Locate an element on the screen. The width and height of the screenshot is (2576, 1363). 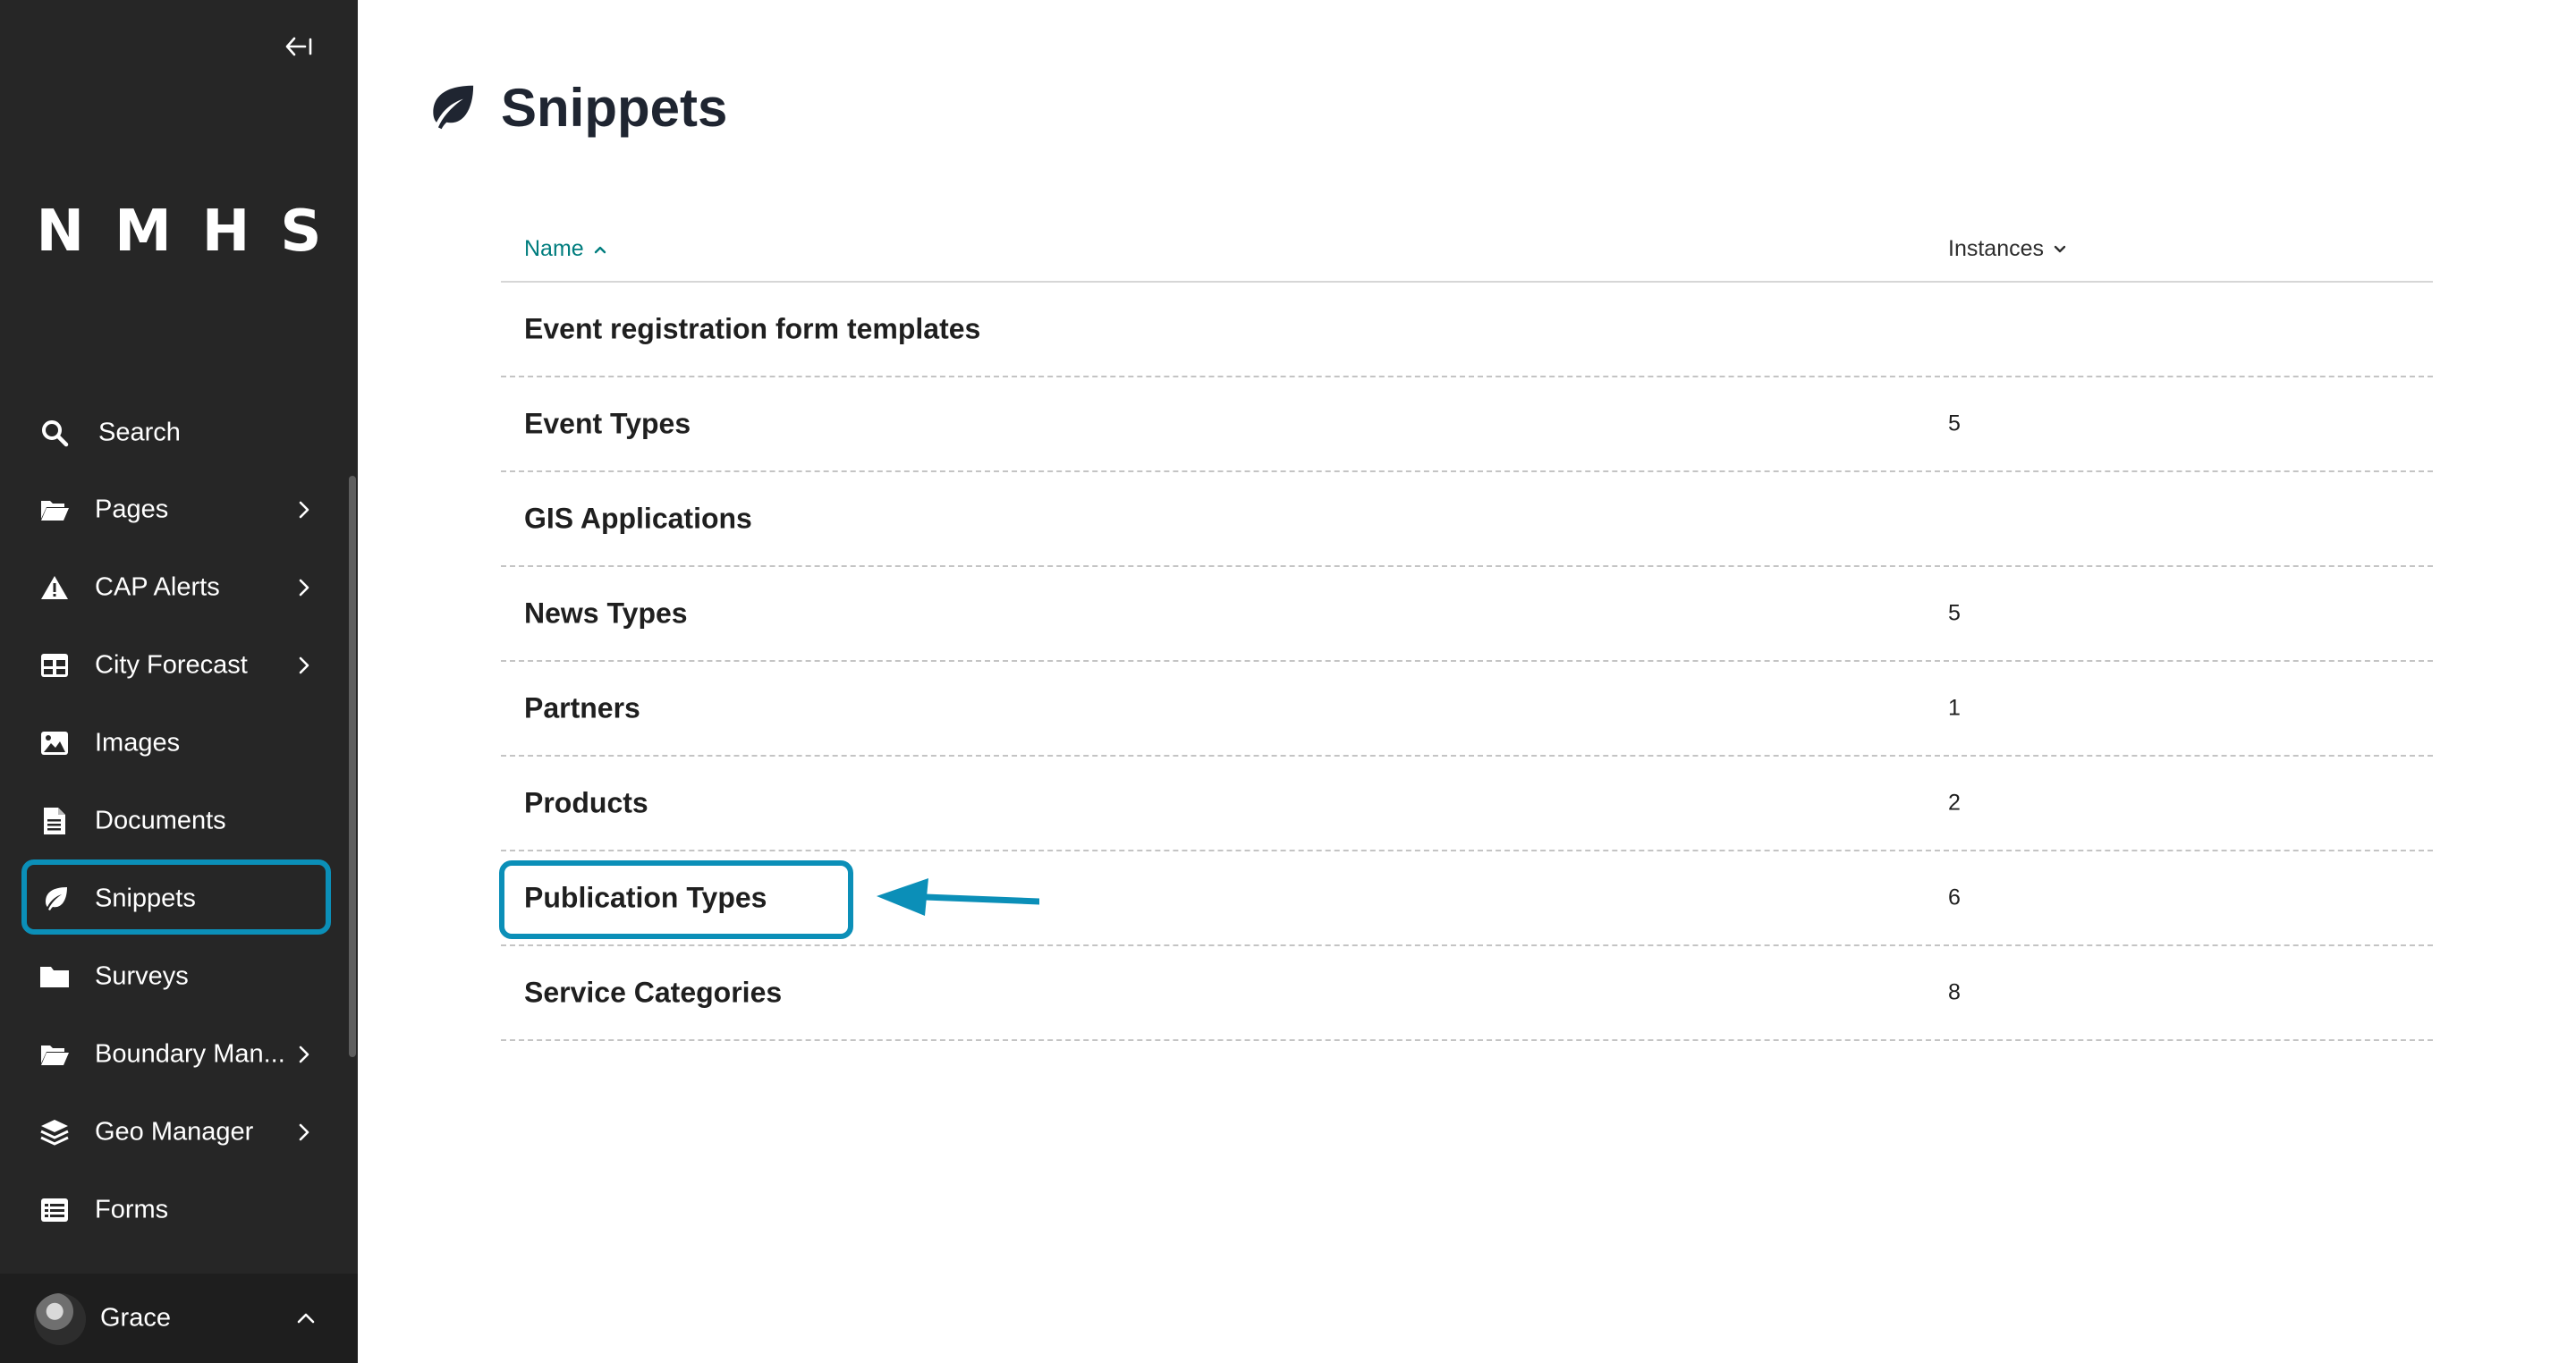
sidebar-item-label: Forms is located at coordinates (132, 1209).